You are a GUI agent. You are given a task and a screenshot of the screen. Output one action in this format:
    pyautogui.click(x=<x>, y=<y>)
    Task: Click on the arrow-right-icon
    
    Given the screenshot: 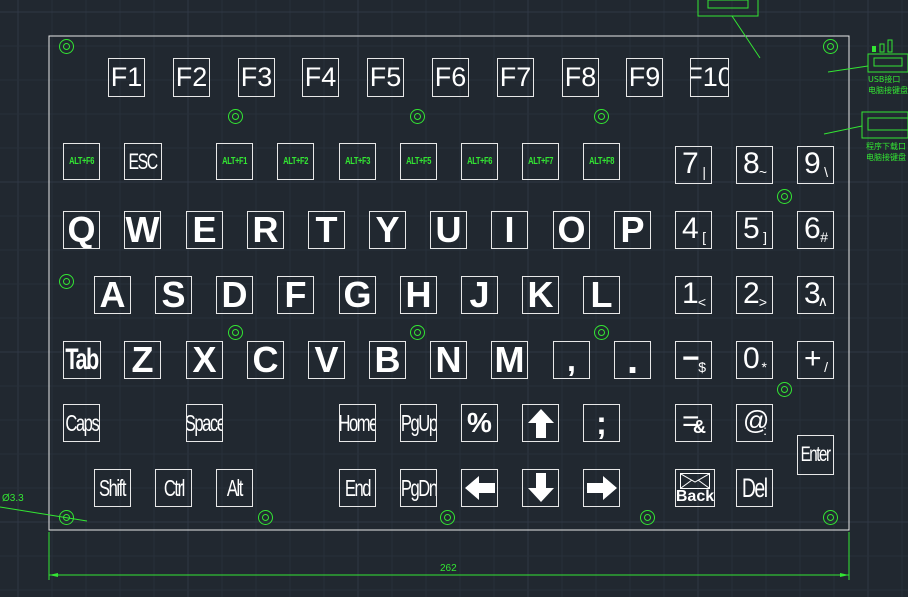 What is the action you would take?
    pyautogui.click(x=601, y=488)
    